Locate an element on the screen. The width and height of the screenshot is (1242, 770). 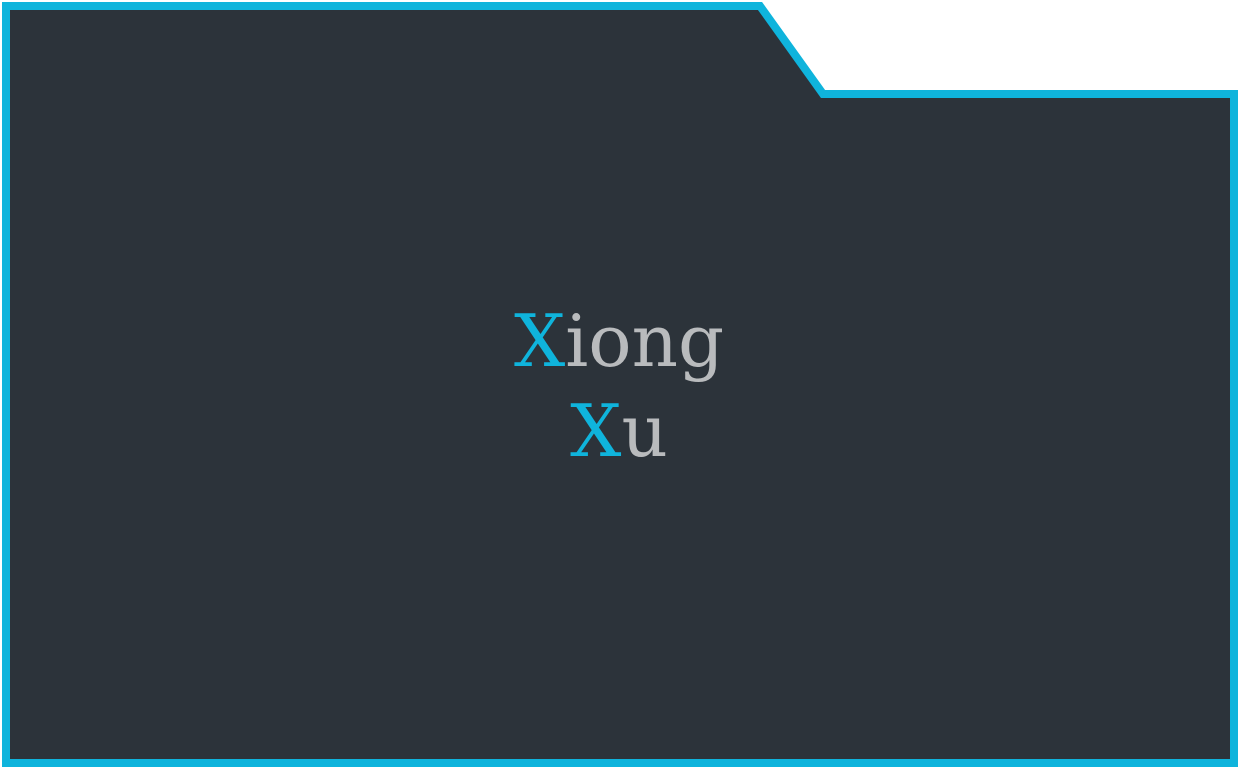
last-name-initial: X is located at coordinates (596, 431).